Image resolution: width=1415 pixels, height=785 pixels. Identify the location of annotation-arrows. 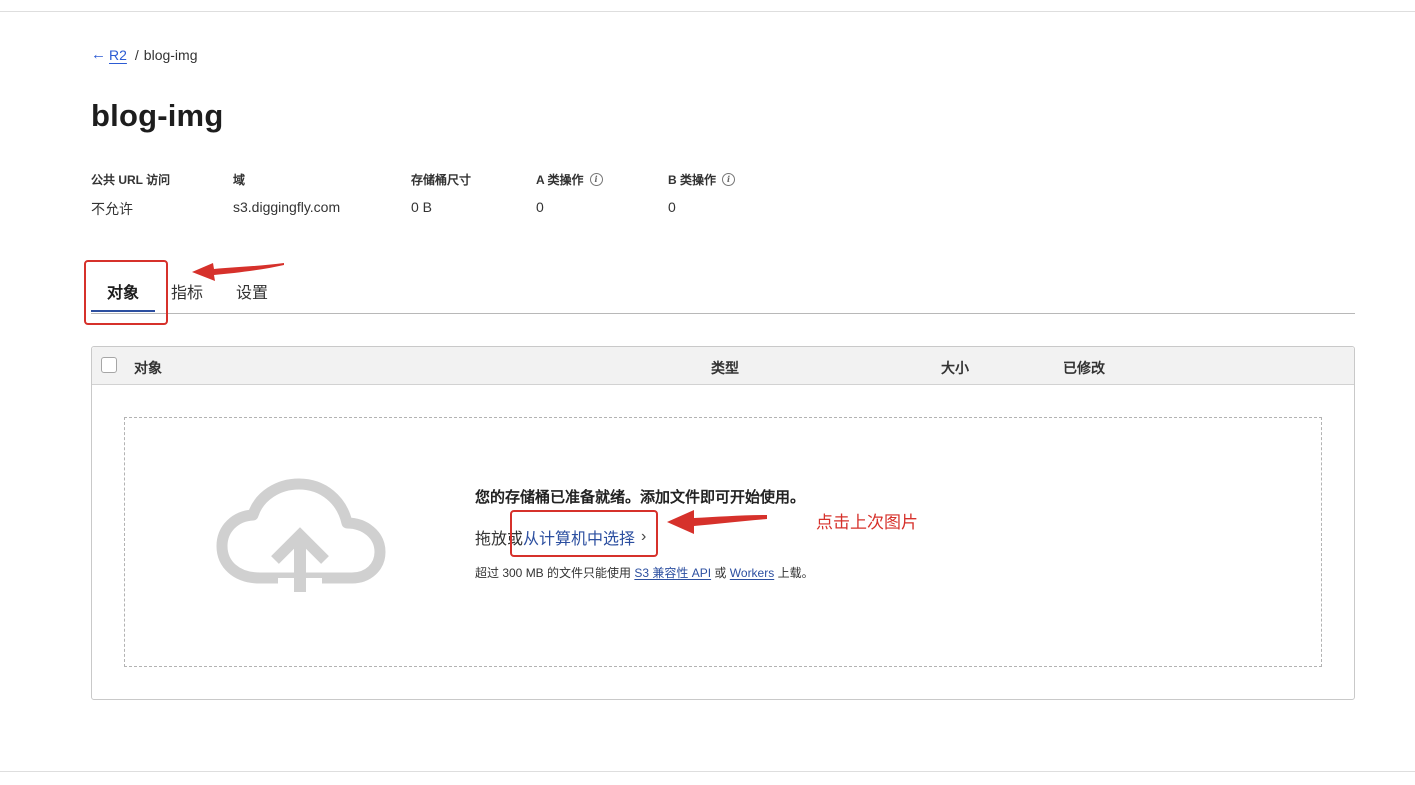
(479, 398).